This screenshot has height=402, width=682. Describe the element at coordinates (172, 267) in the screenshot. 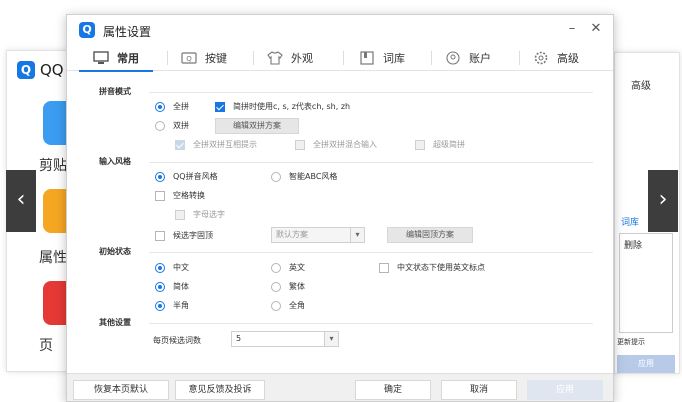

I see `option-chinese: 中文` at that location.